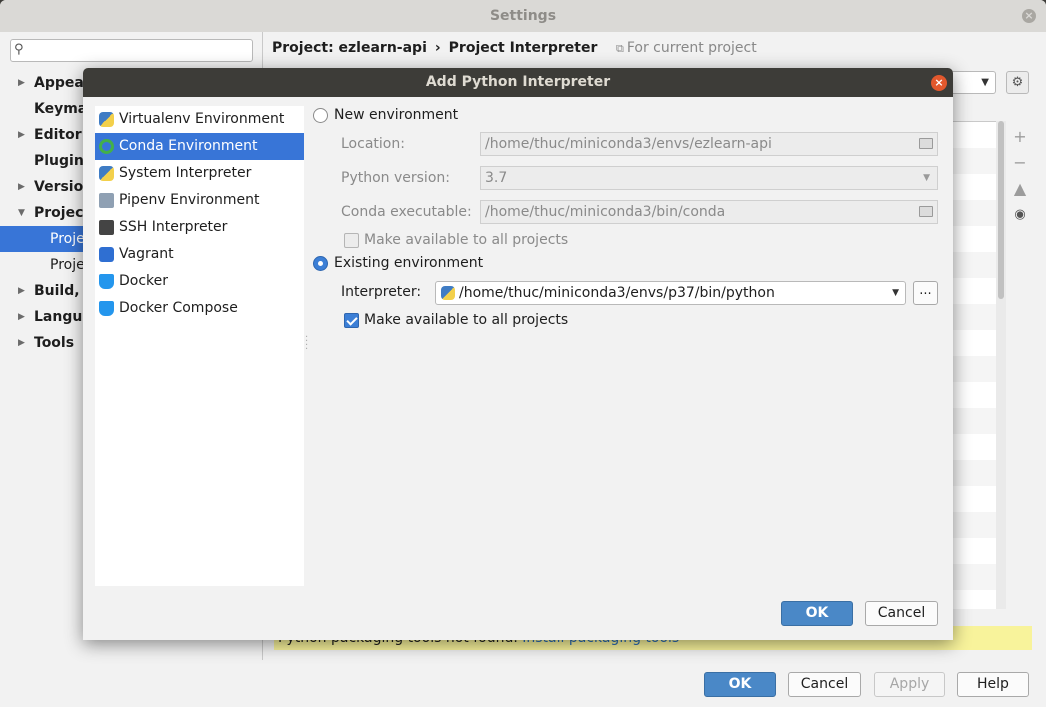 This screenshot has height=707, width=1046. What do you see at coordinates (1029, 16) in the screenshot?
I see `settings-close-icon: ×` at bounding box center [1029, 16].